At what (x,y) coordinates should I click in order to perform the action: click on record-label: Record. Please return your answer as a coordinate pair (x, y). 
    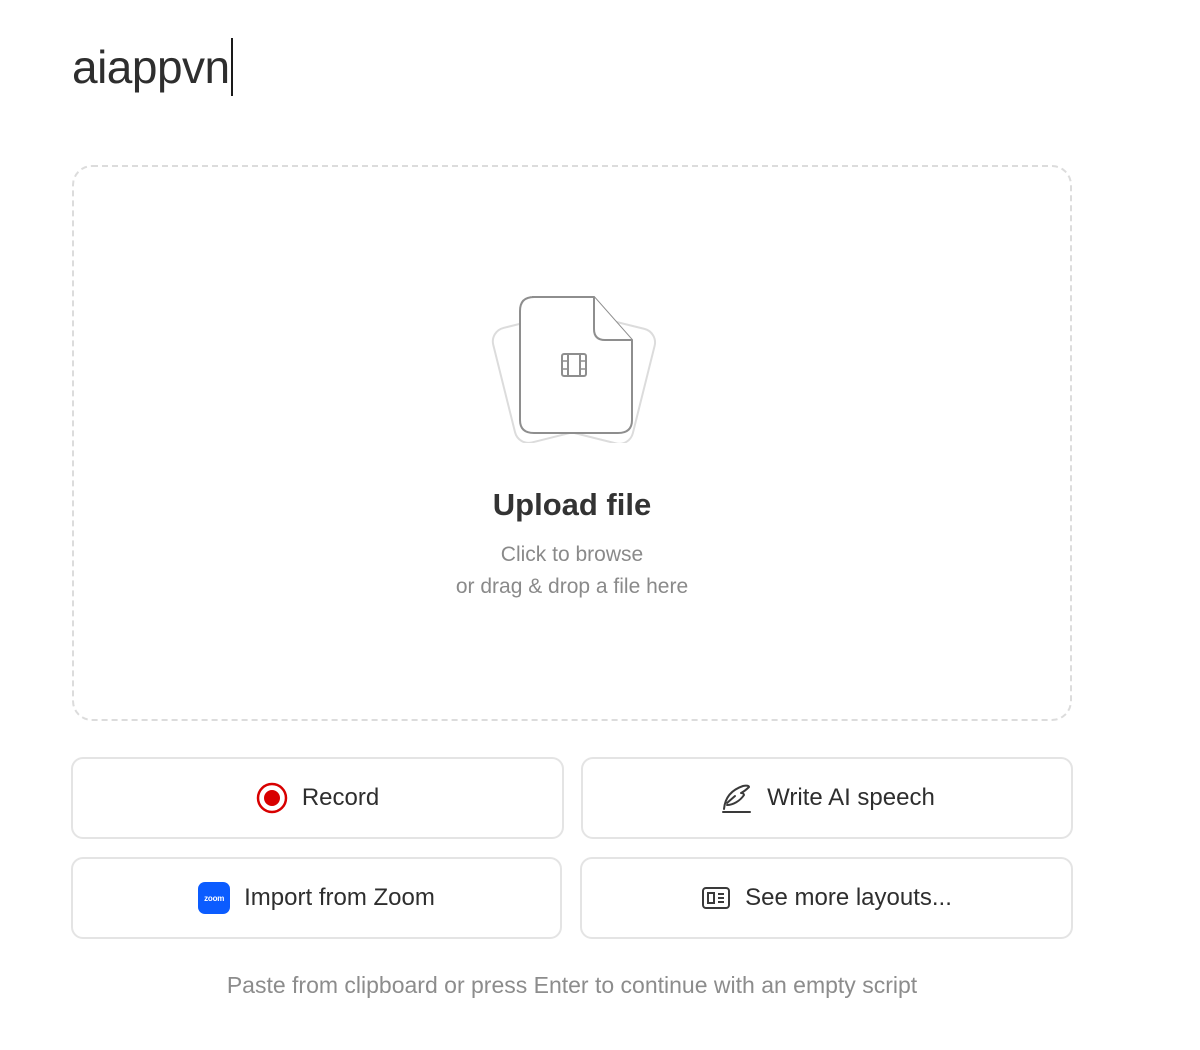
    Looking at the image, I should click on (340, 797).